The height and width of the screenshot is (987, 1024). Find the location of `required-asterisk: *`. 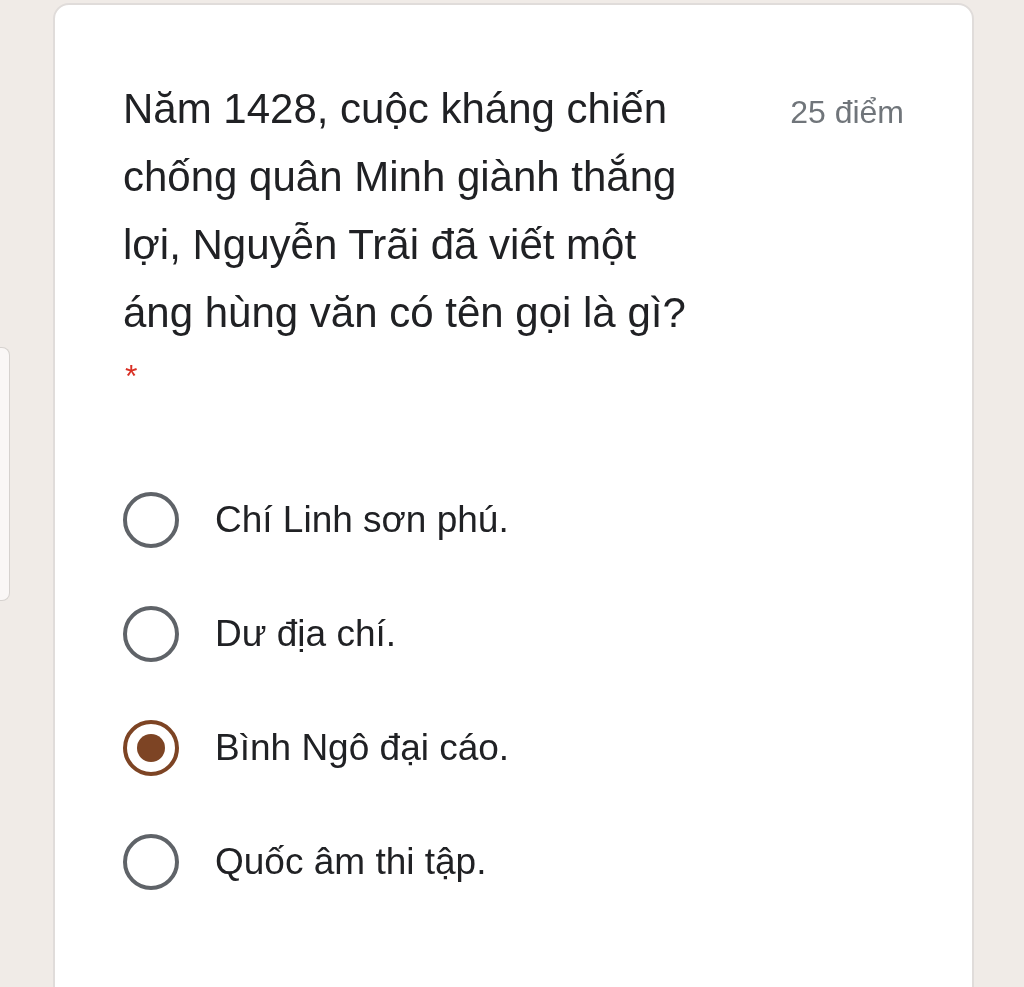

required-asterisk: * is located at coordinates (131, 376).